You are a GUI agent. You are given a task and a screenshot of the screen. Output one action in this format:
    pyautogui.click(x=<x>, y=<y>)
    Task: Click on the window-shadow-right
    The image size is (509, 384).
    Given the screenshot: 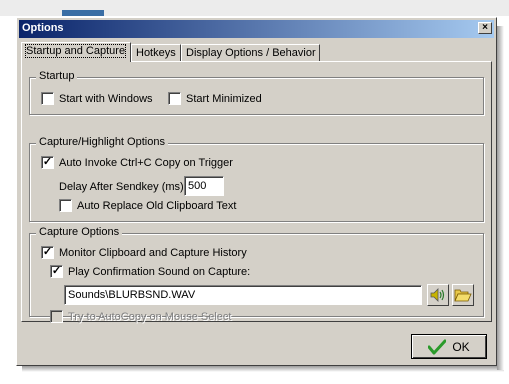 What is the action you would take?
    pyautogui.click(x=500, y=198)
    